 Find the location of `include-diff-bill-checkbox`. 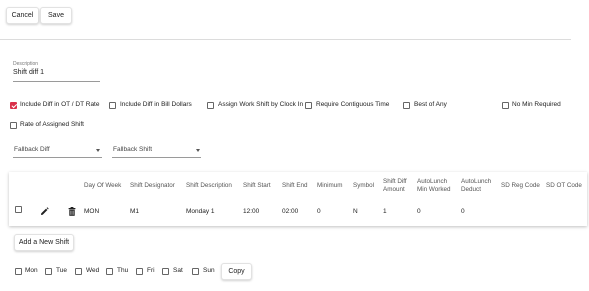

include-diff-bill-checkbox is located at coordinates (112, 105).